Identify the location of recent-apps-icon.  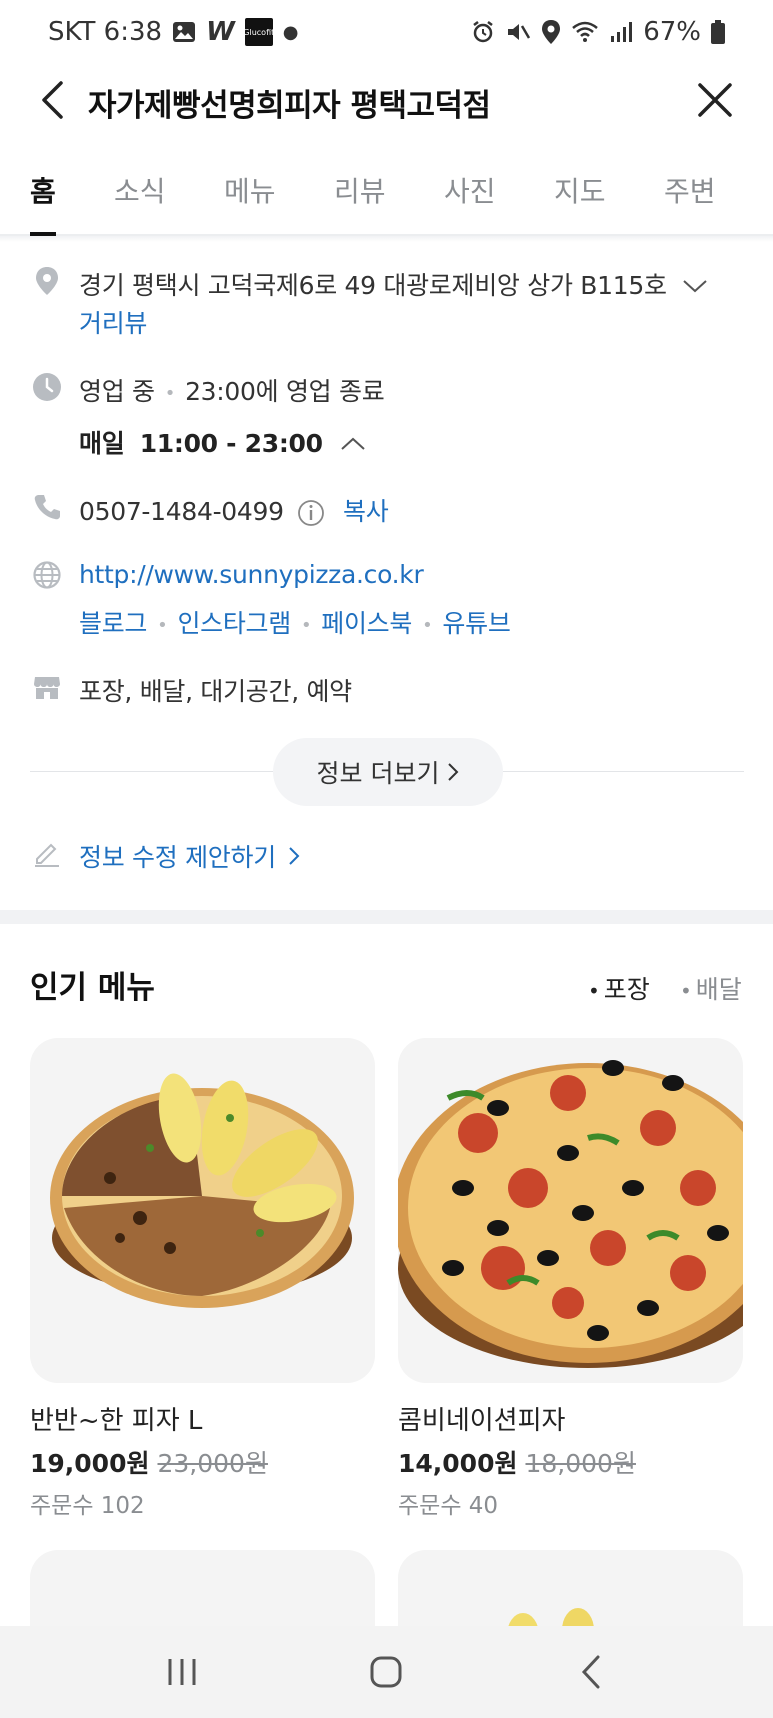
(182, 1672).